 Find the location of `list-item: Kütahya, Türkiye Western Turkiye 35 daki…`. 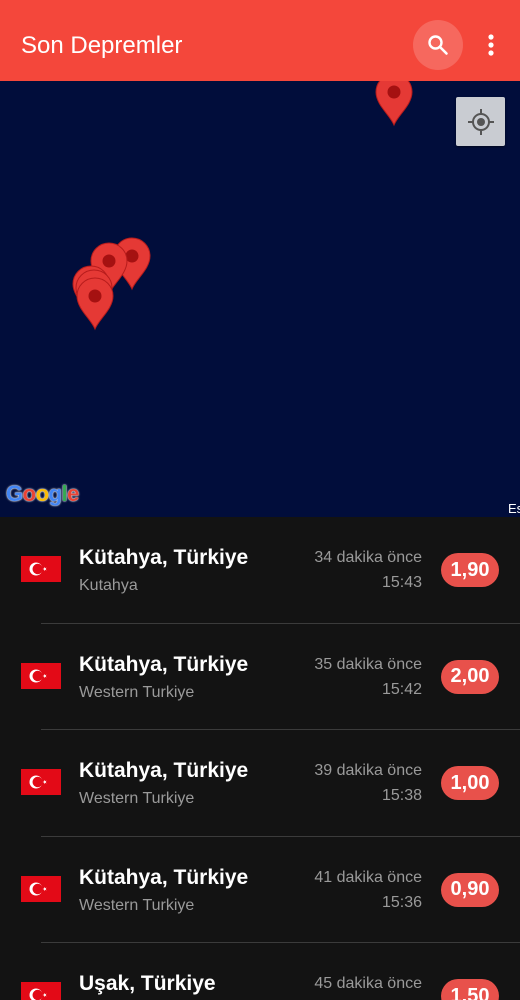

list-item: Kütahya, Türkiye Western Turkiye 35 daki… is located at coordinates (260, 677).